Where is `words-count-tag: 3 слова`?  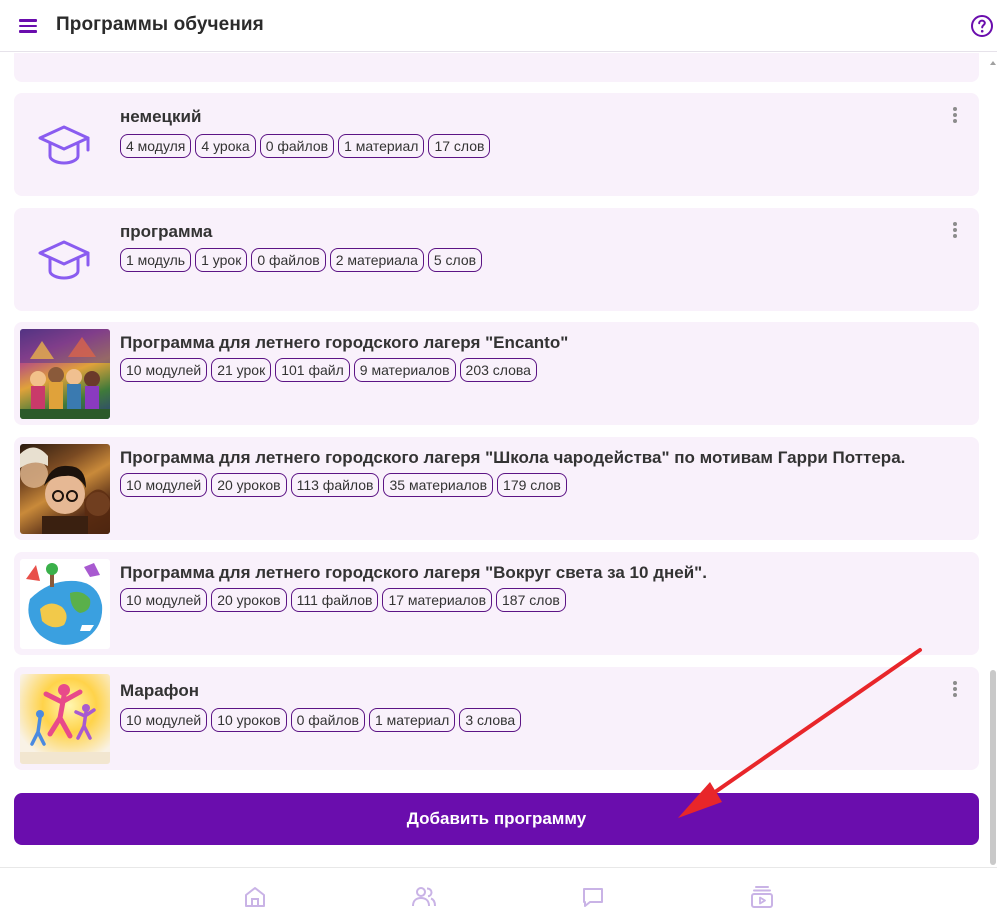 words-count-tag: 3 слова is located at coordinates (490, 720).